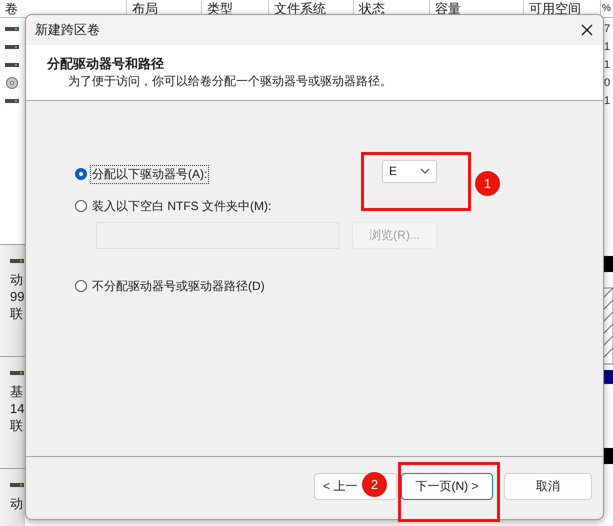  What do you see at coordinates (182, 206) in the screenshot?
I see `option-label: 装入以下空白 NTFS 文件夹中(M):` at bounding box center [182, 206].